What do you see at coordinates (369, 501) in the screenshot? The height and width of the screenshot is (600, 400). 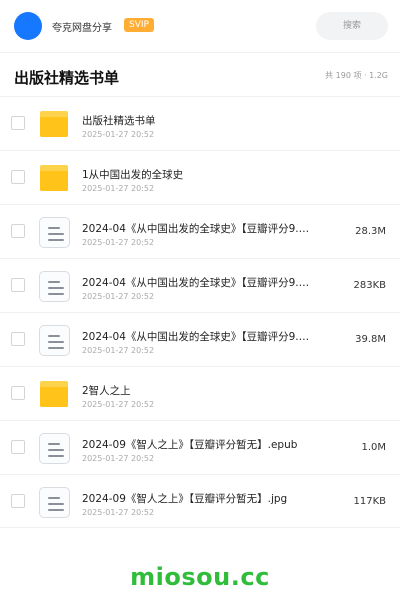 I see `file-size: 117KB` at bounding box center [369, 501].